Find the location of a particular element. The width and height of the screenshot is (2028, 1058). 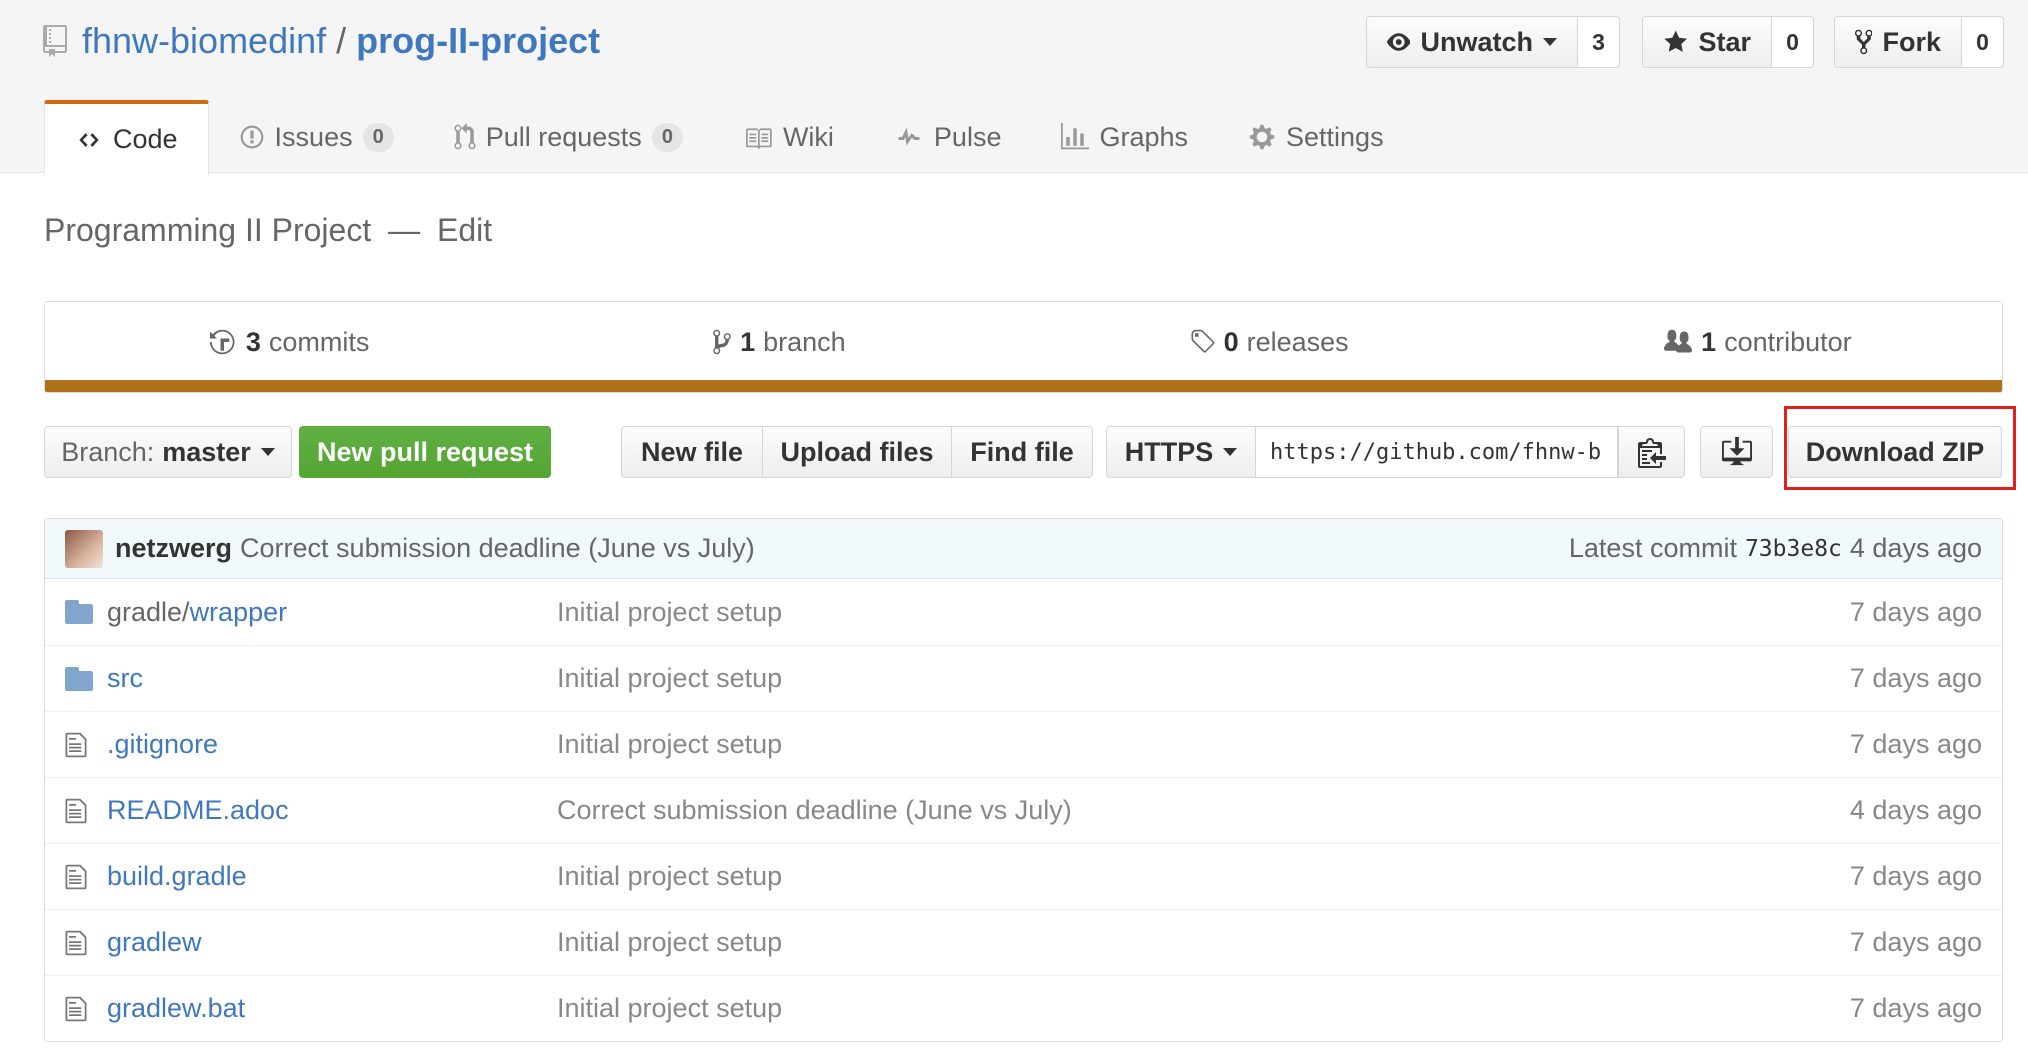

copy-clone-url-button is located at coordinates (1651, 452).